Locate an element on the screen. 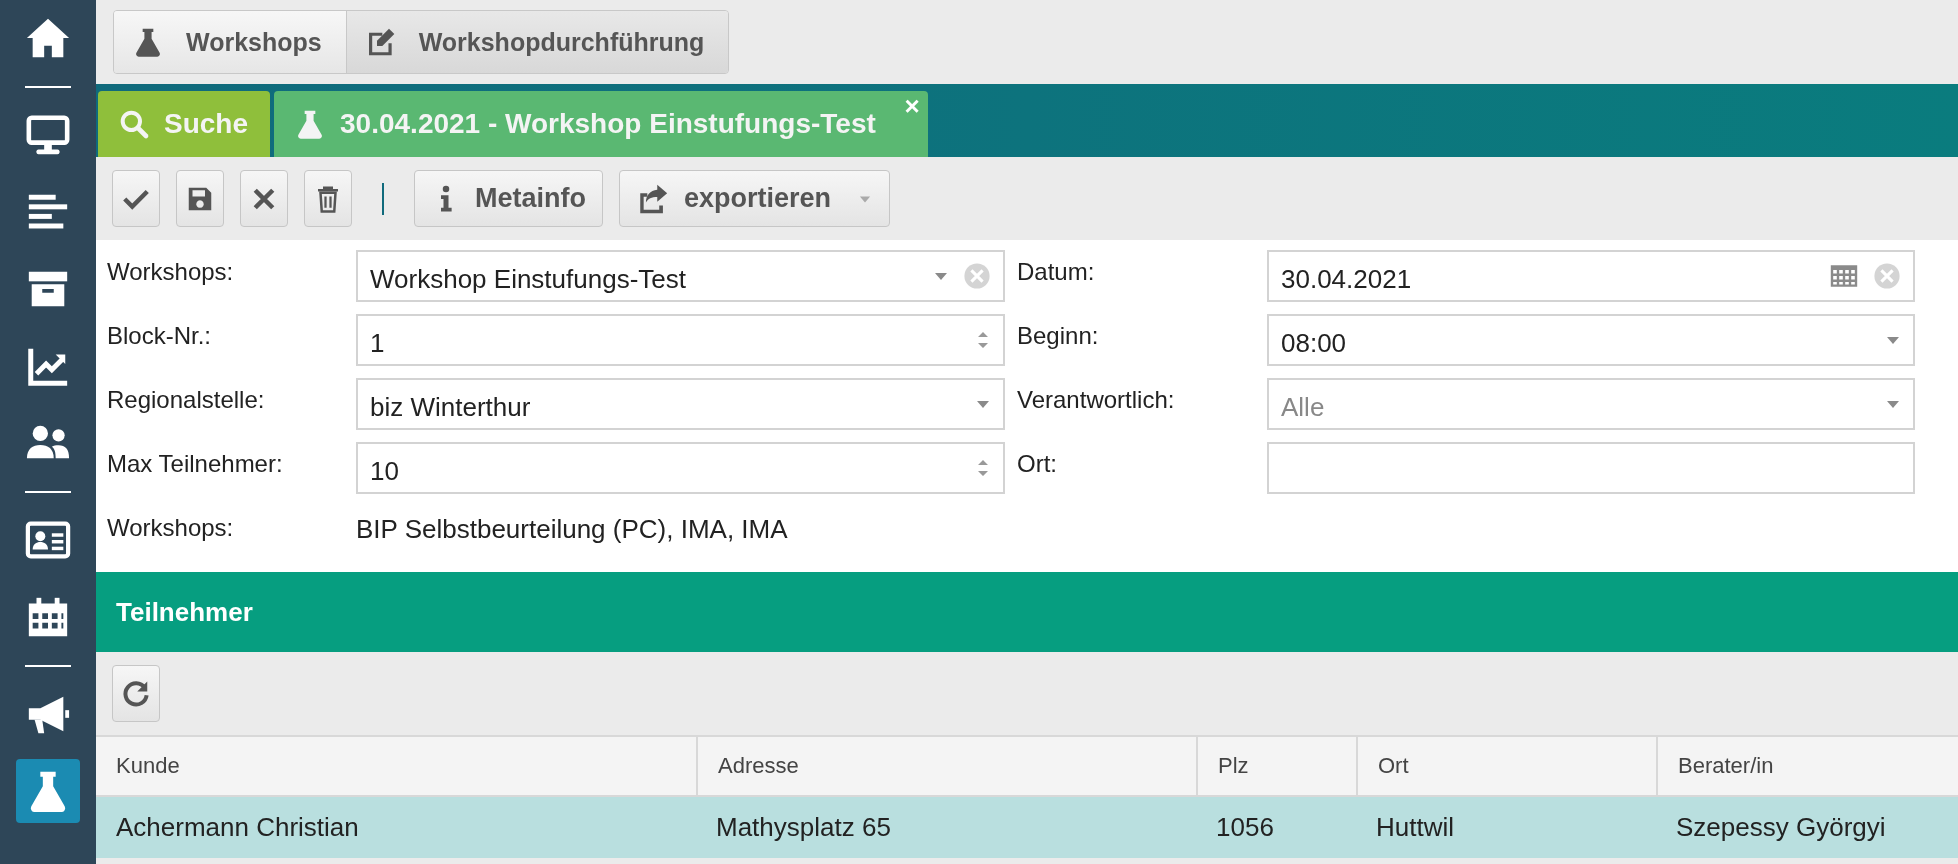  delete-button is located at coordinates (328, 198).